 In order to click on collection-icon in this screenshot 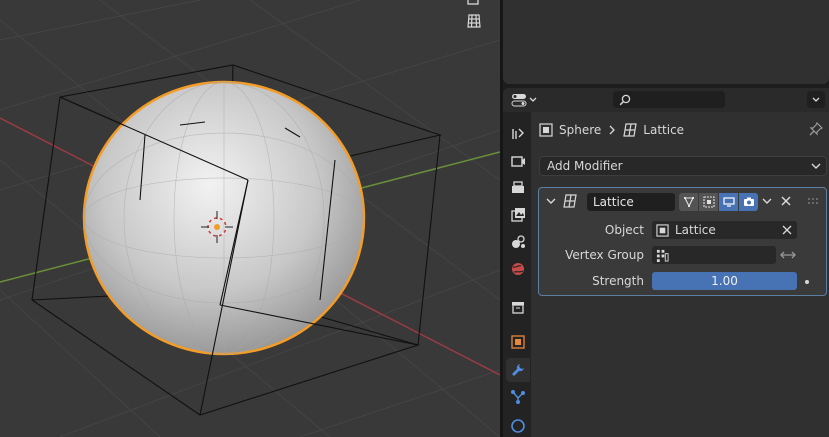, I will do `click(518, 307)`.